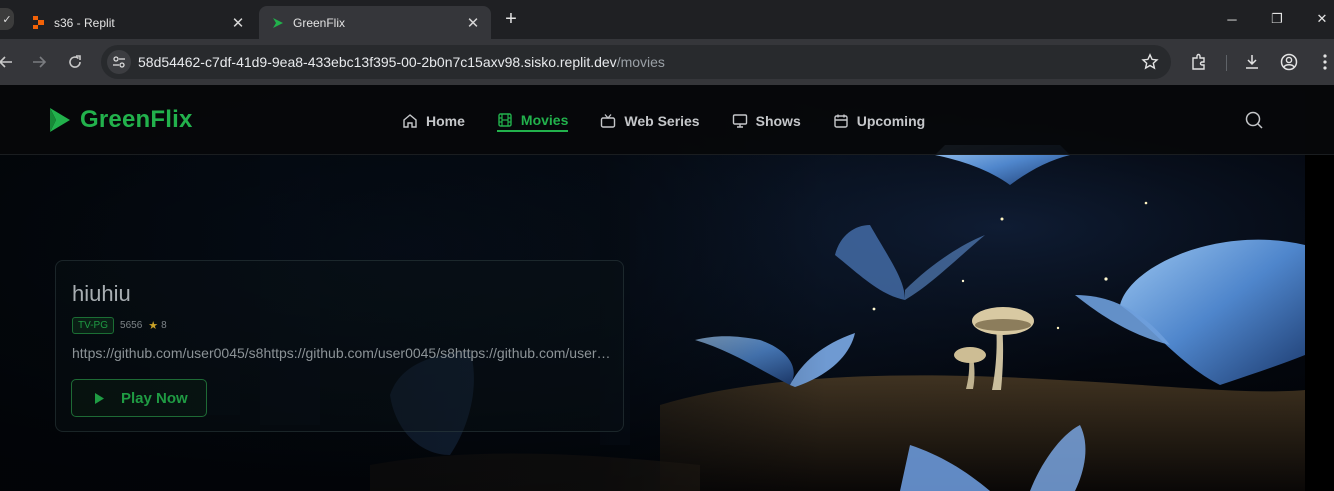 The image size is (1334, 491). Describe the element at coordinates (319, 22) in the screenshot. I see `tab-title: GreenFlix` at that location.